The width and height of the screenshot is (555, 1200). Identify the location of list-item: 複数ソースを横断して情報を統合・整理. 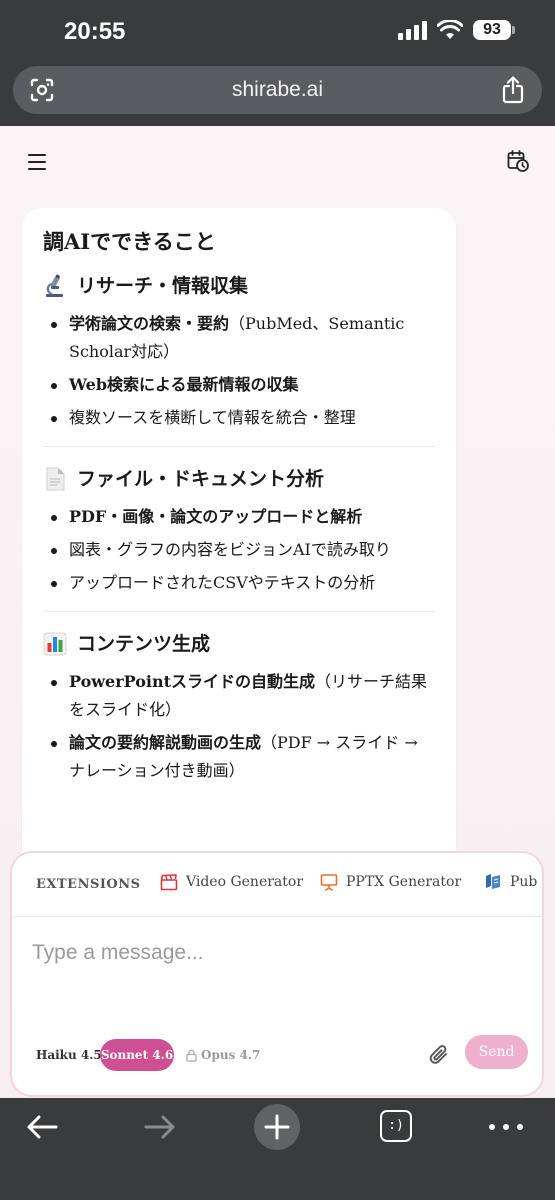
(239, 418).